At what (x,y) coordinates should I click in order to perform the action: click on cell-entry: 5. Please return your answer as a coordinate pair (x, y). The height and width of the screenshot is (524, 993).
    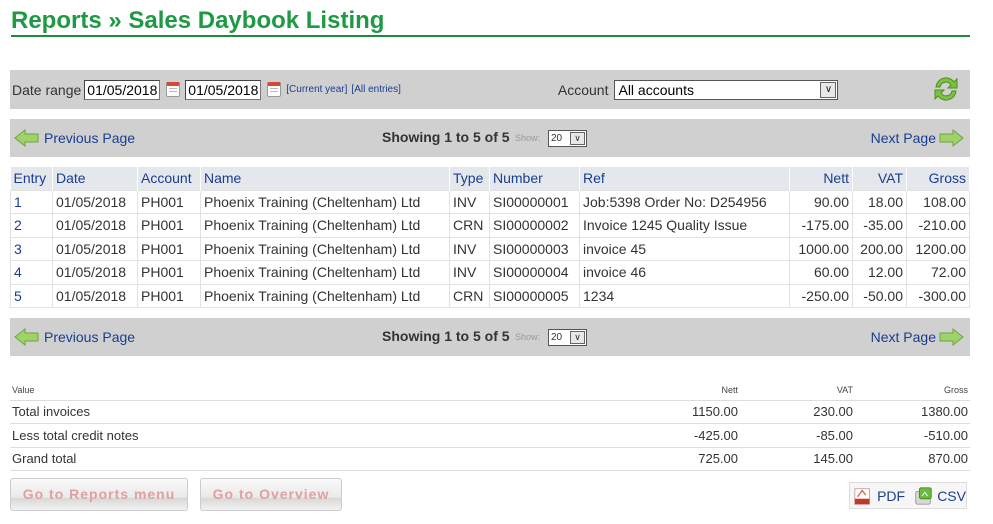
    Looking at the image, I should click on (31, 295).